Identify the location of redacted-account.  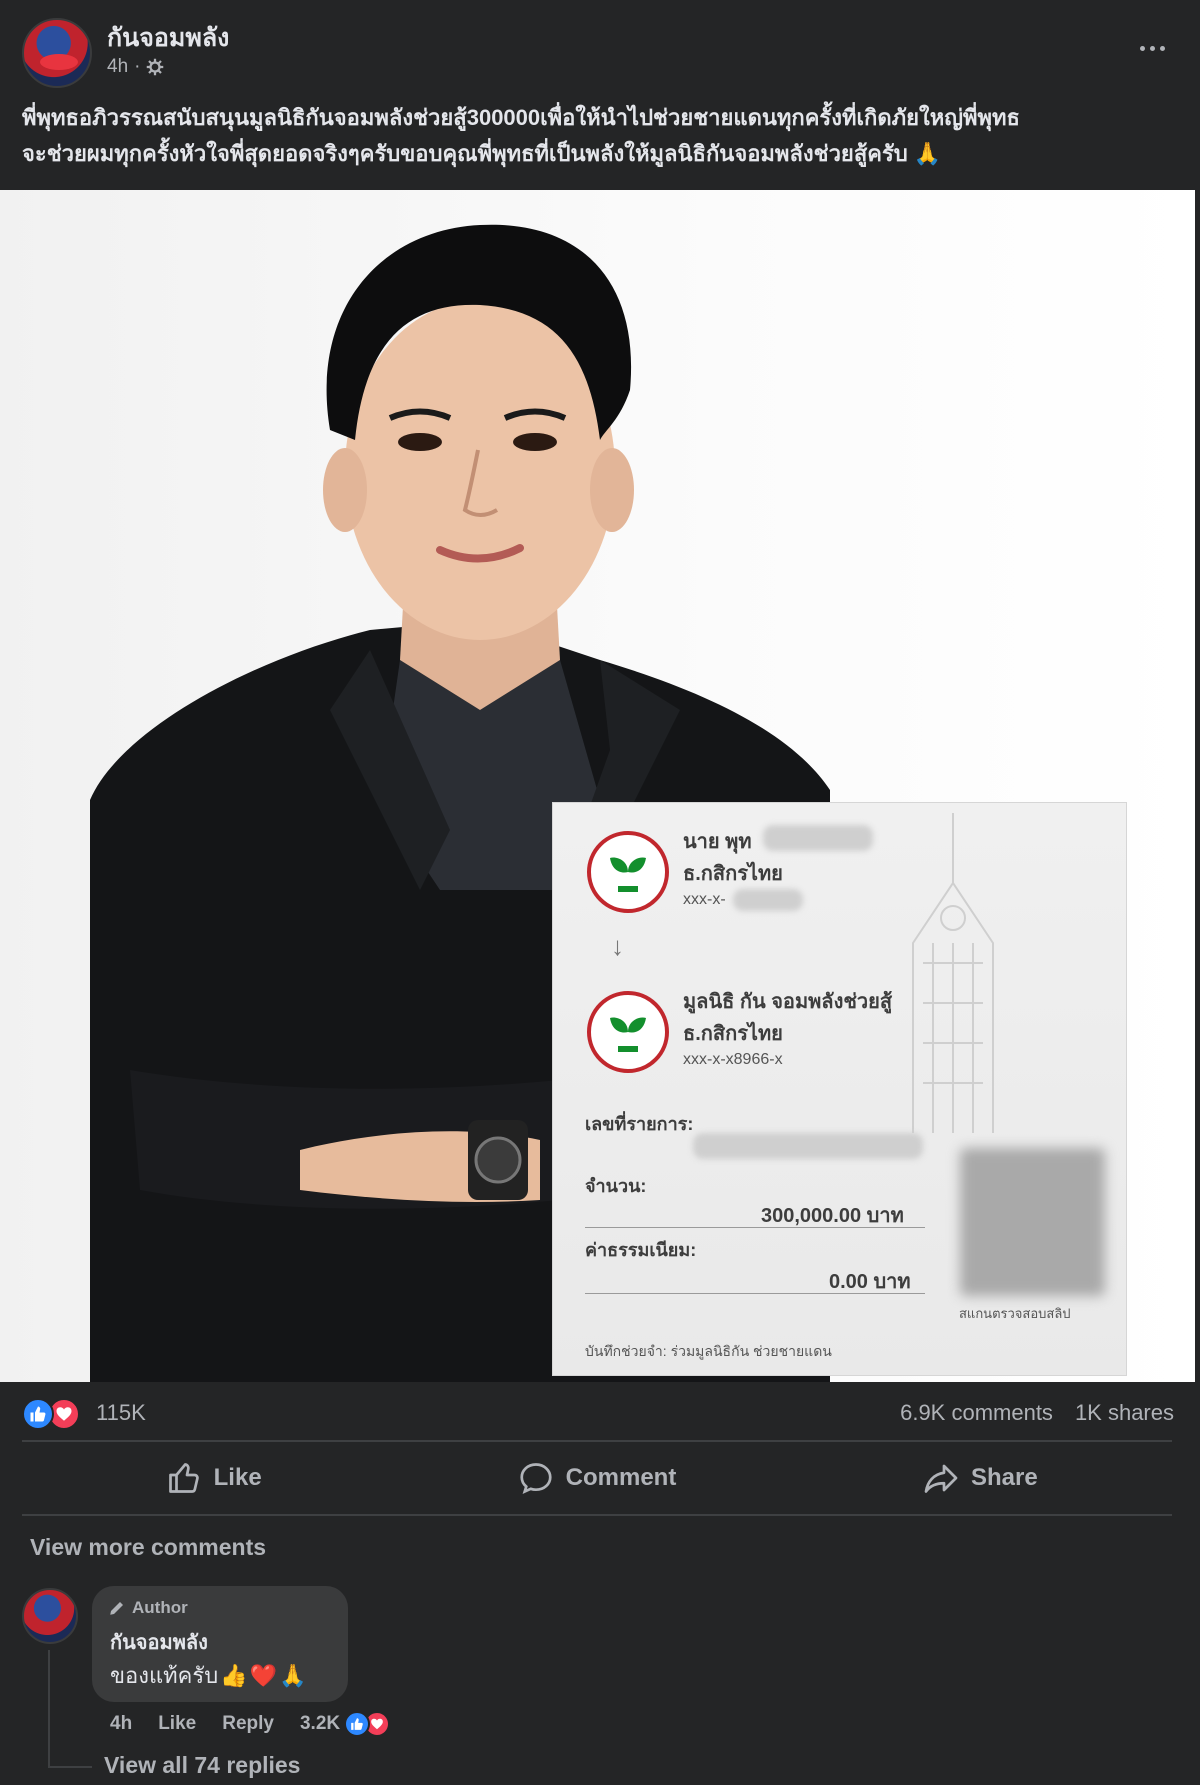
(768, 900).